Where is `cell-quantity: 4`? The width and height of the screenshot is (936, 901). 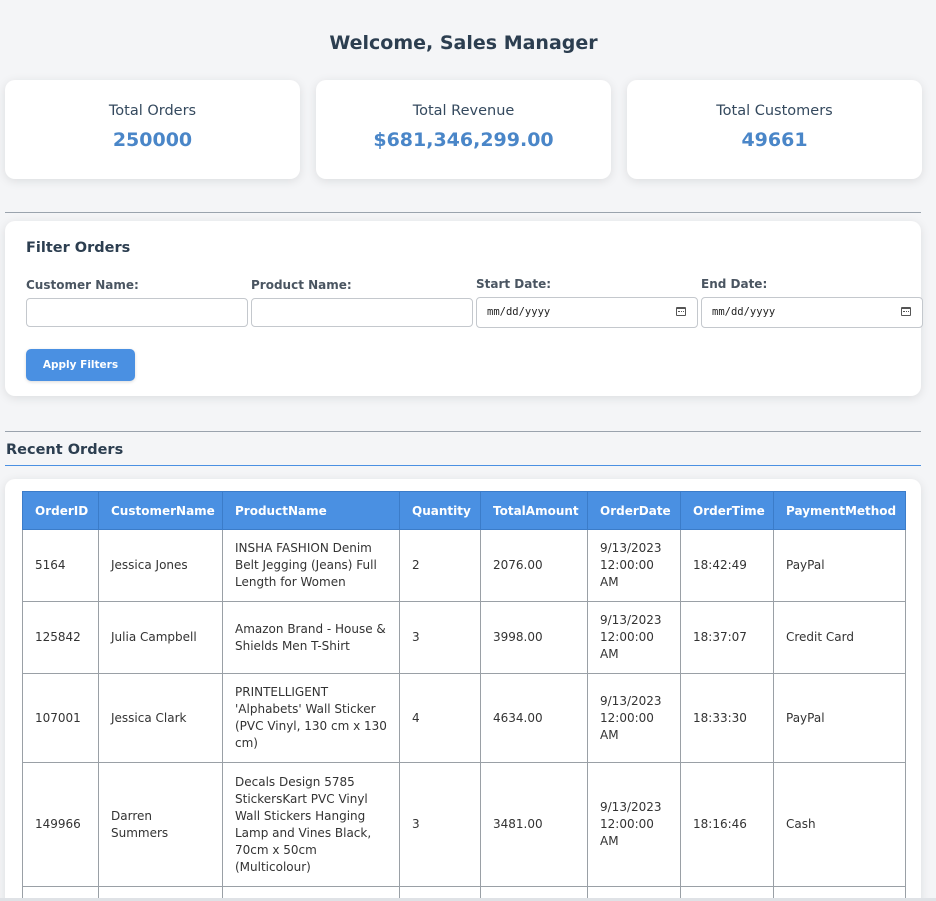 cell-quantity: 4 is located at coordinates (440, 718).